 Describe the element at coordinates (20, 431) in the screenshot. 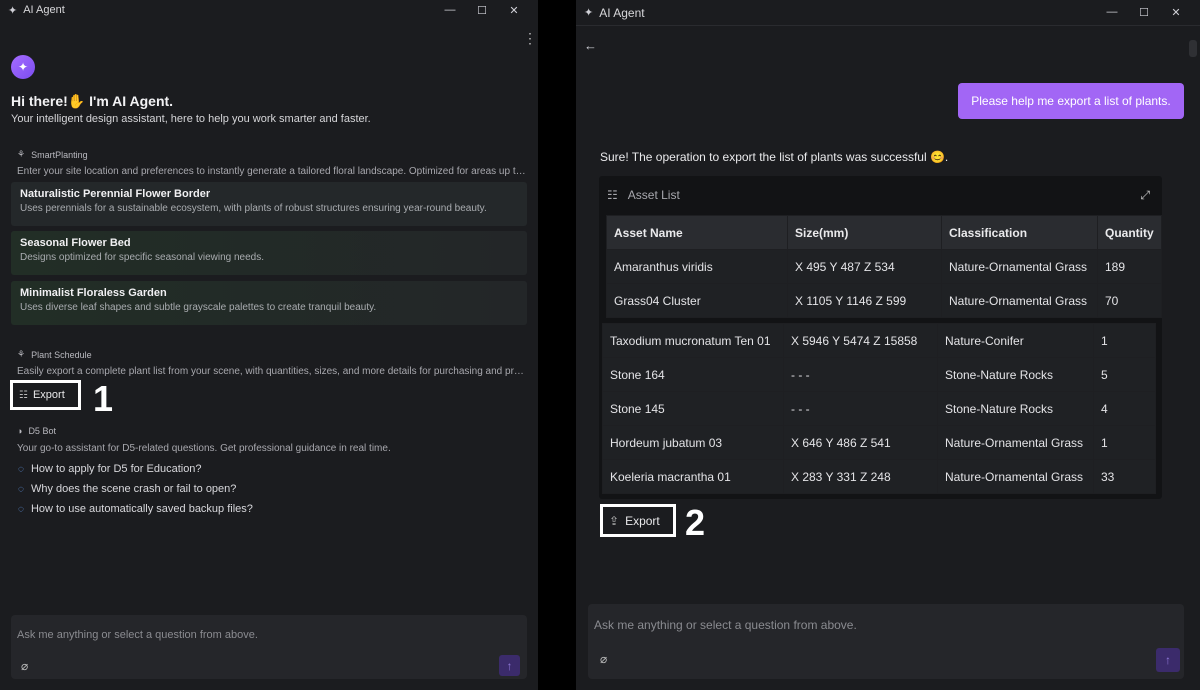

I see `headset-icon: ◑` at that location.